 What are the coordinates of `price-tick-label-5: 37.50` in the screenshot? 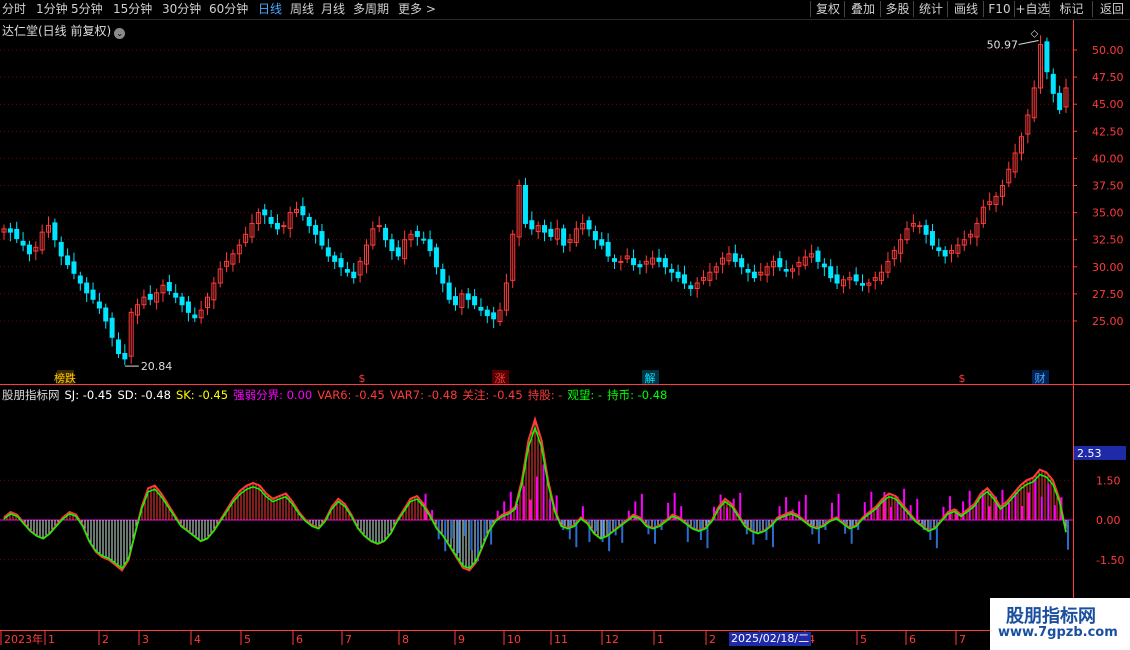 It's located at (1108, 186).